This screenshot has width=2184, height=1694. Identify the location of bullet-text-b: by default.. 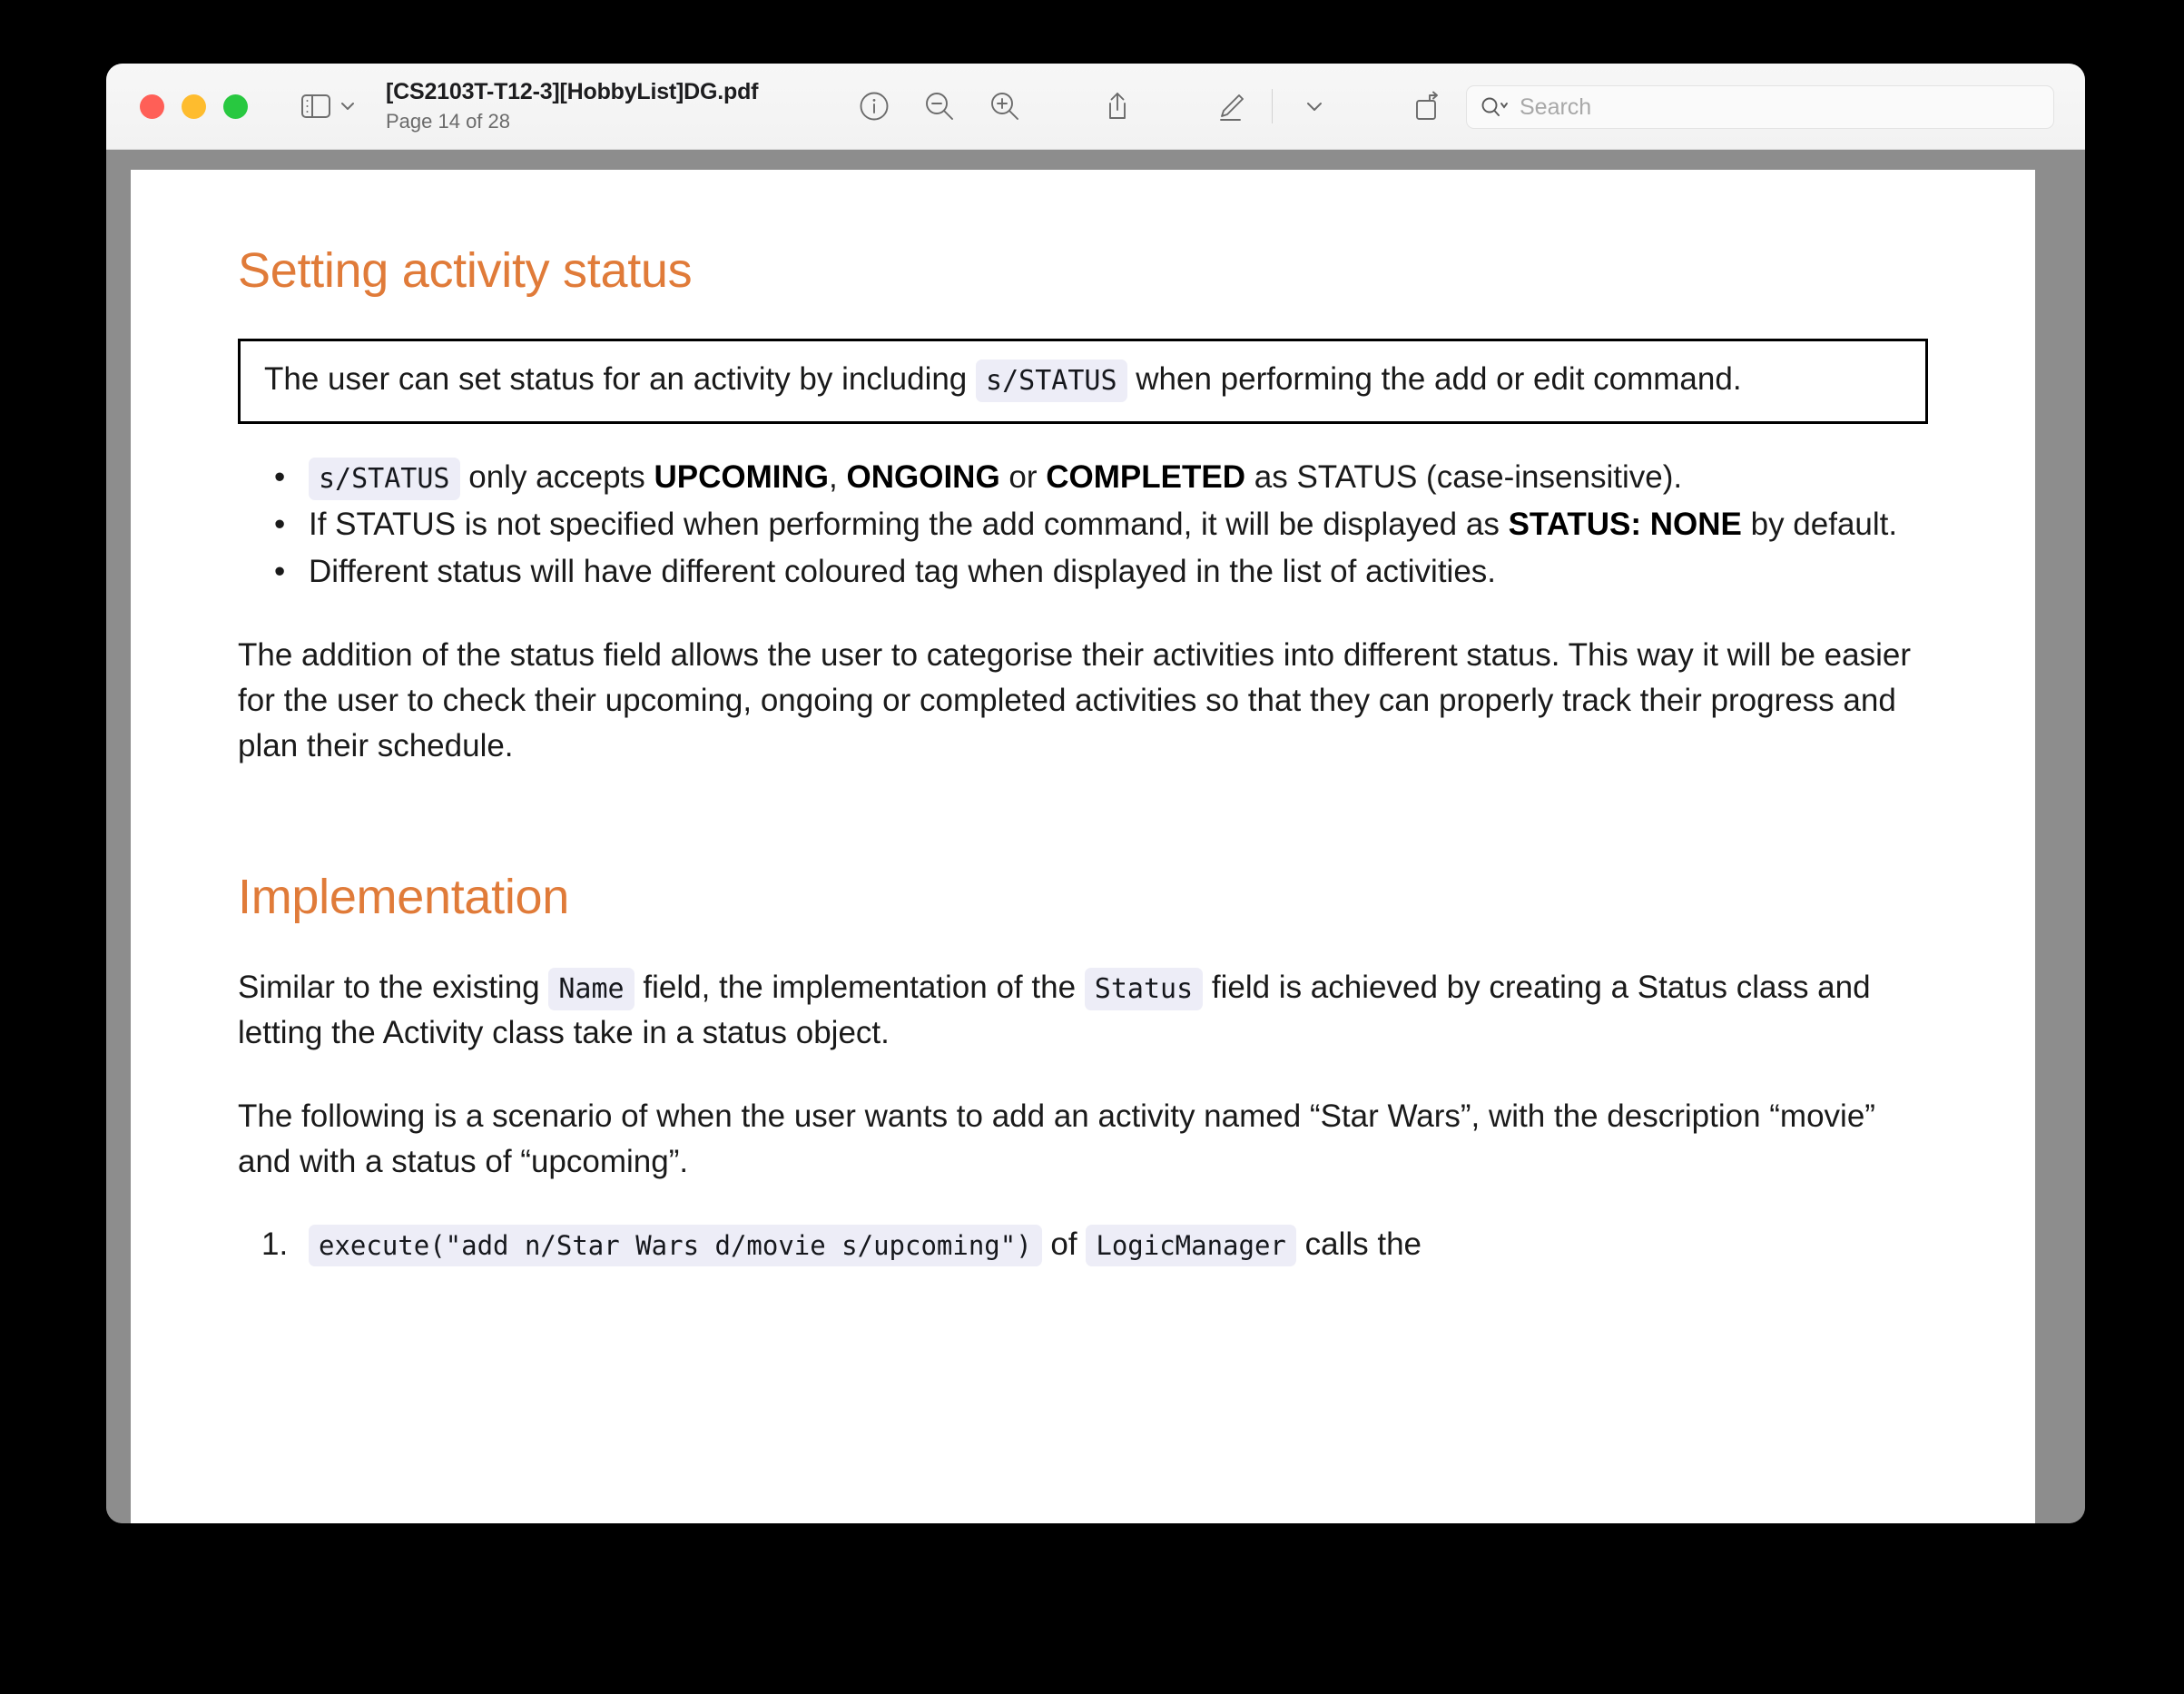
(1824, 525).